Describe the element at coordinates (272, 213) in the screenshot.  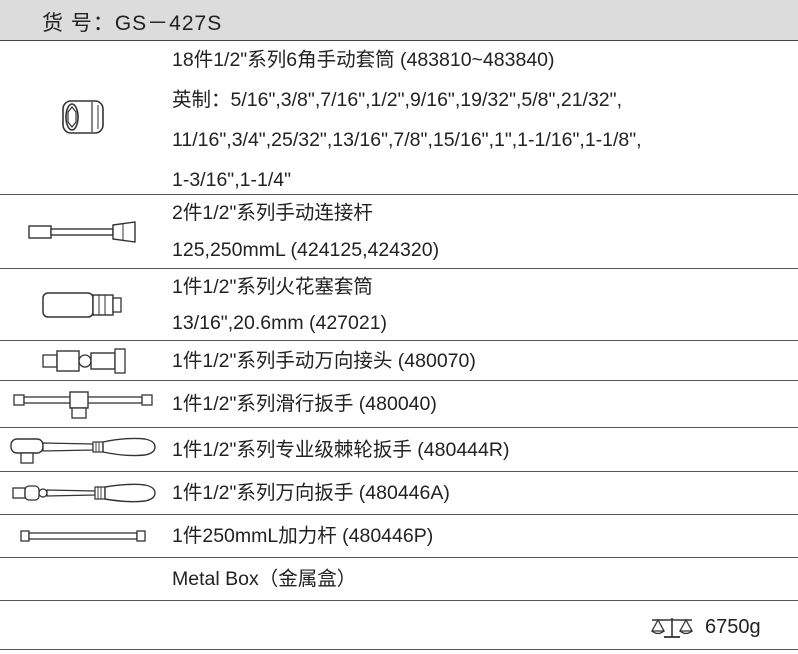
I see `item-title: 2件1/2"系列手动连接杆` at that location.